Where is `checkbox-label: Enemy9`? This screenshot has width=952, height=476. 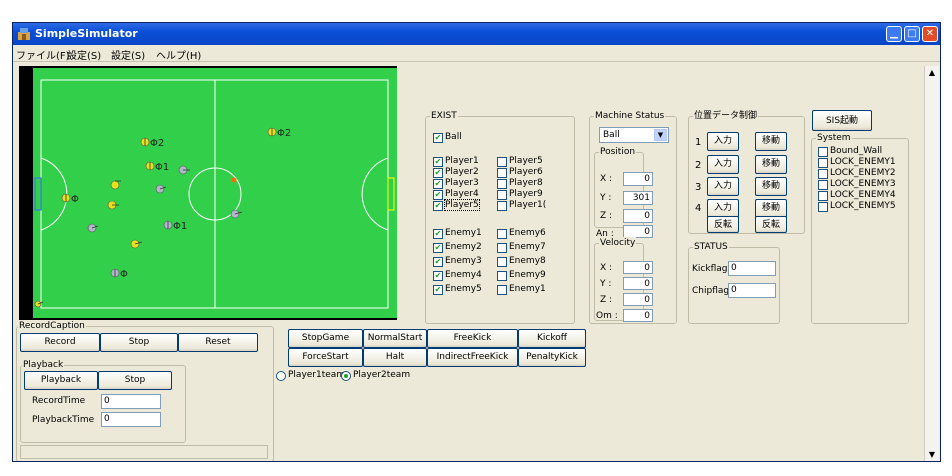 checkbox-label: Enemy9 is located at coordinates (527, 275).